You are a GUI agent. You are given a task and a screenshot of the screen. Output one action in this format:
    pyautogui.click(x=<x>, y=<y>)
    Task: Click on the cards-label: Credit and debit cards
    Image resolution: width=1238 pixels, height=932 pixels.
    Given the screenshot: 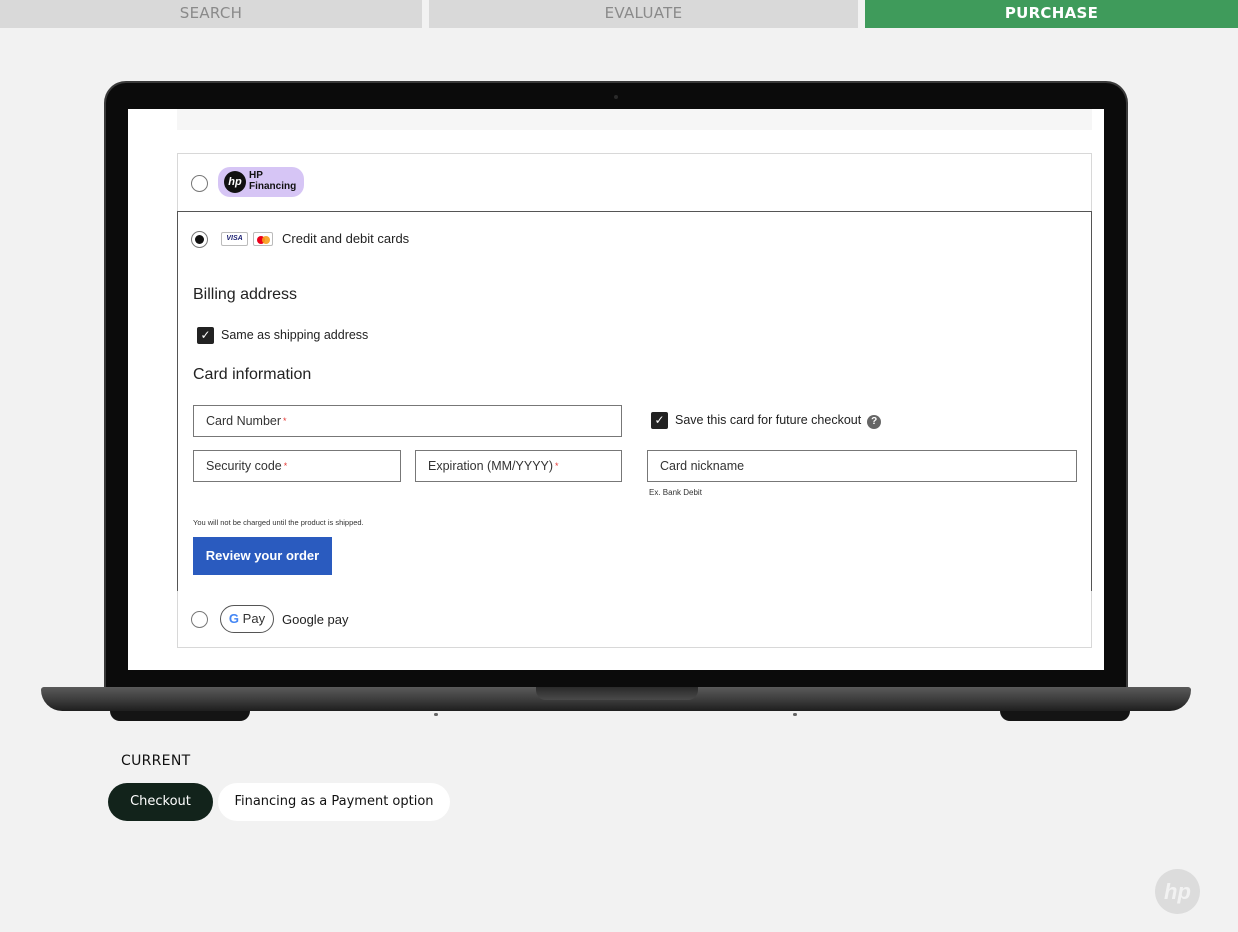 What is the action you would take?
    pyautogui.click(x=346, y=238)
    